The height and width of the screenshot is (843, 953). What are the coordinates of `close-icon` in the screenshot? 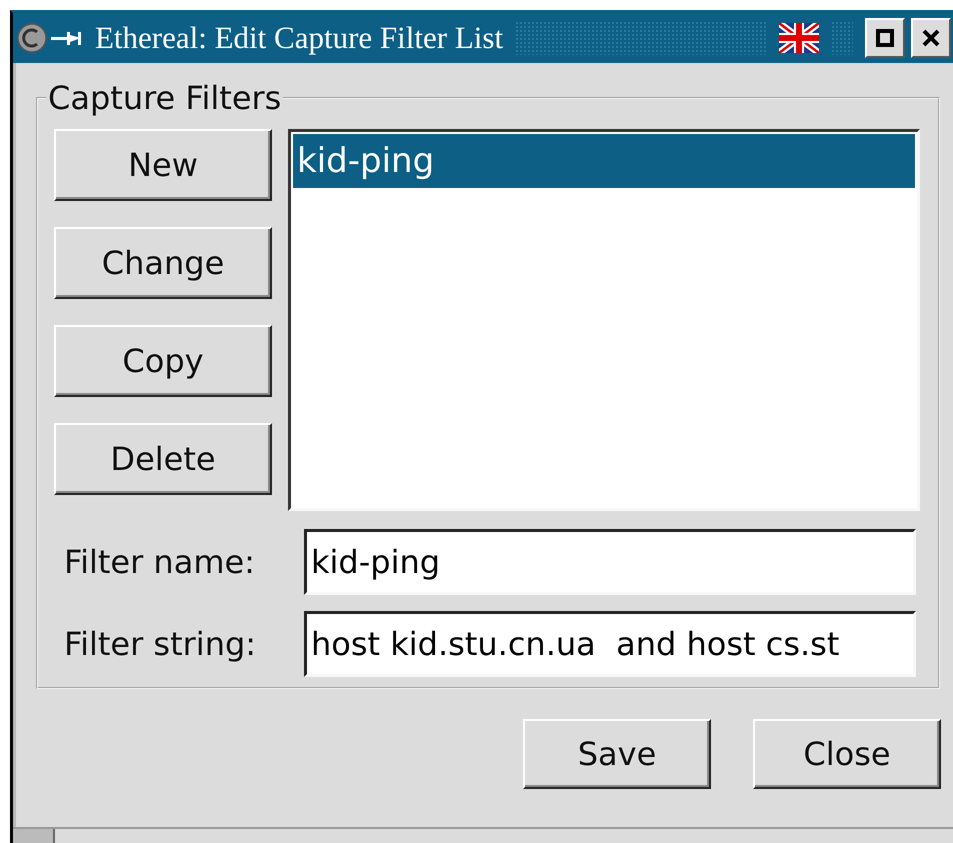 It's located at (931, 38).